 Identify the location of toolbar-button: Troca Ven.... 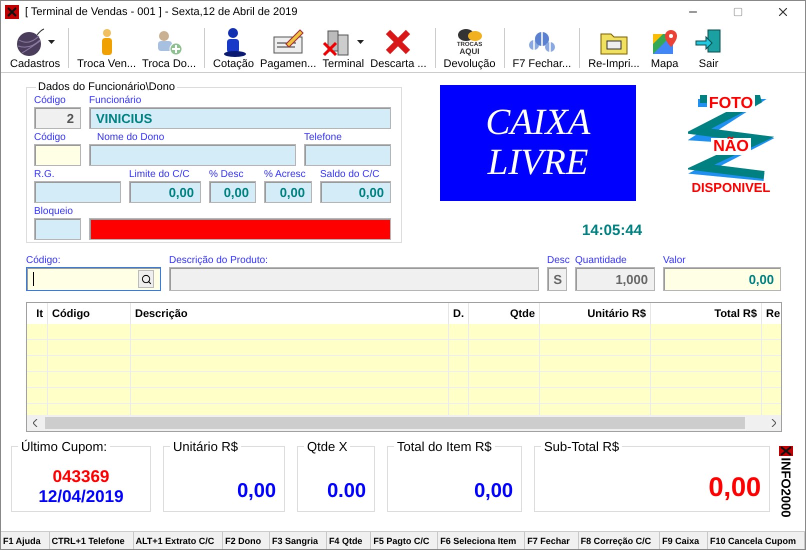
(107, 47).